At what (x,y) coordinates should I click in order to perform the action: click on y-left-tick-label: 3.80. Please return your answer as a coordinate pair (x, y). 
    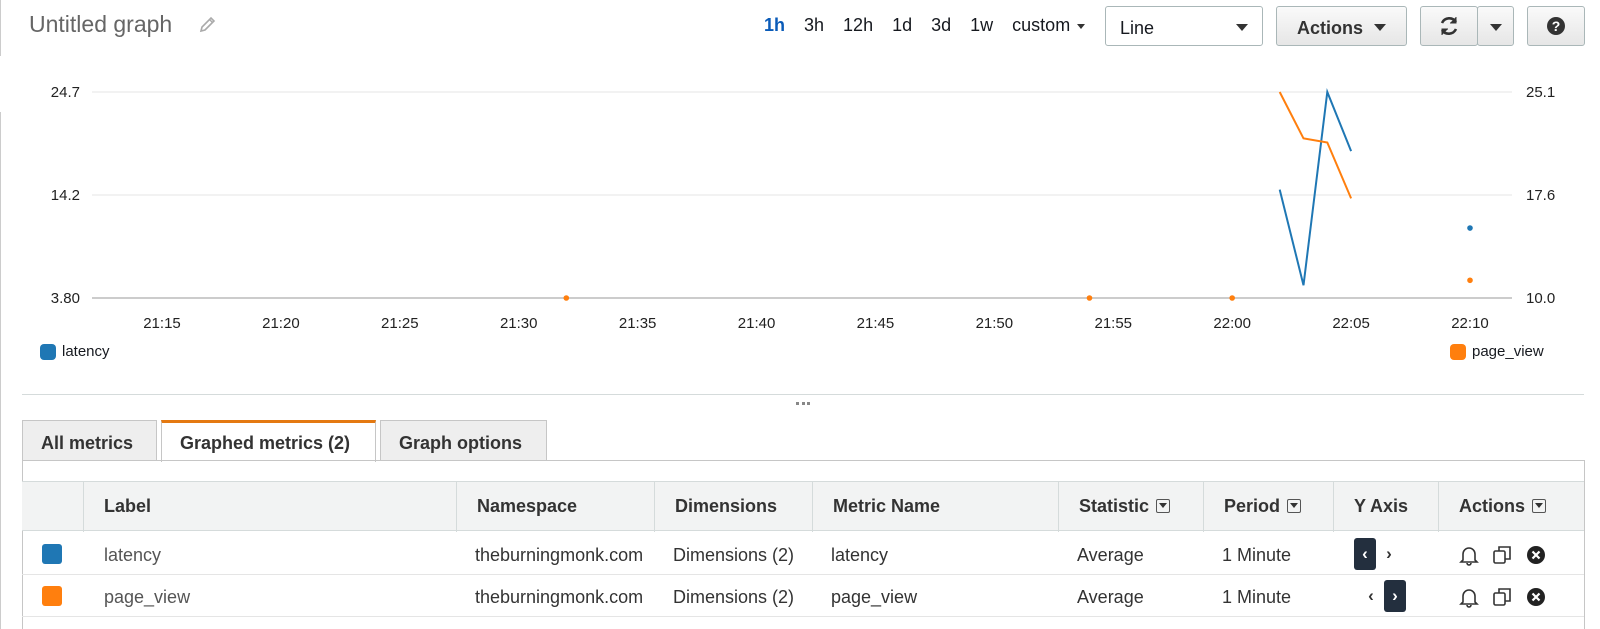
    Looking at the image, I should click on (65, 298).